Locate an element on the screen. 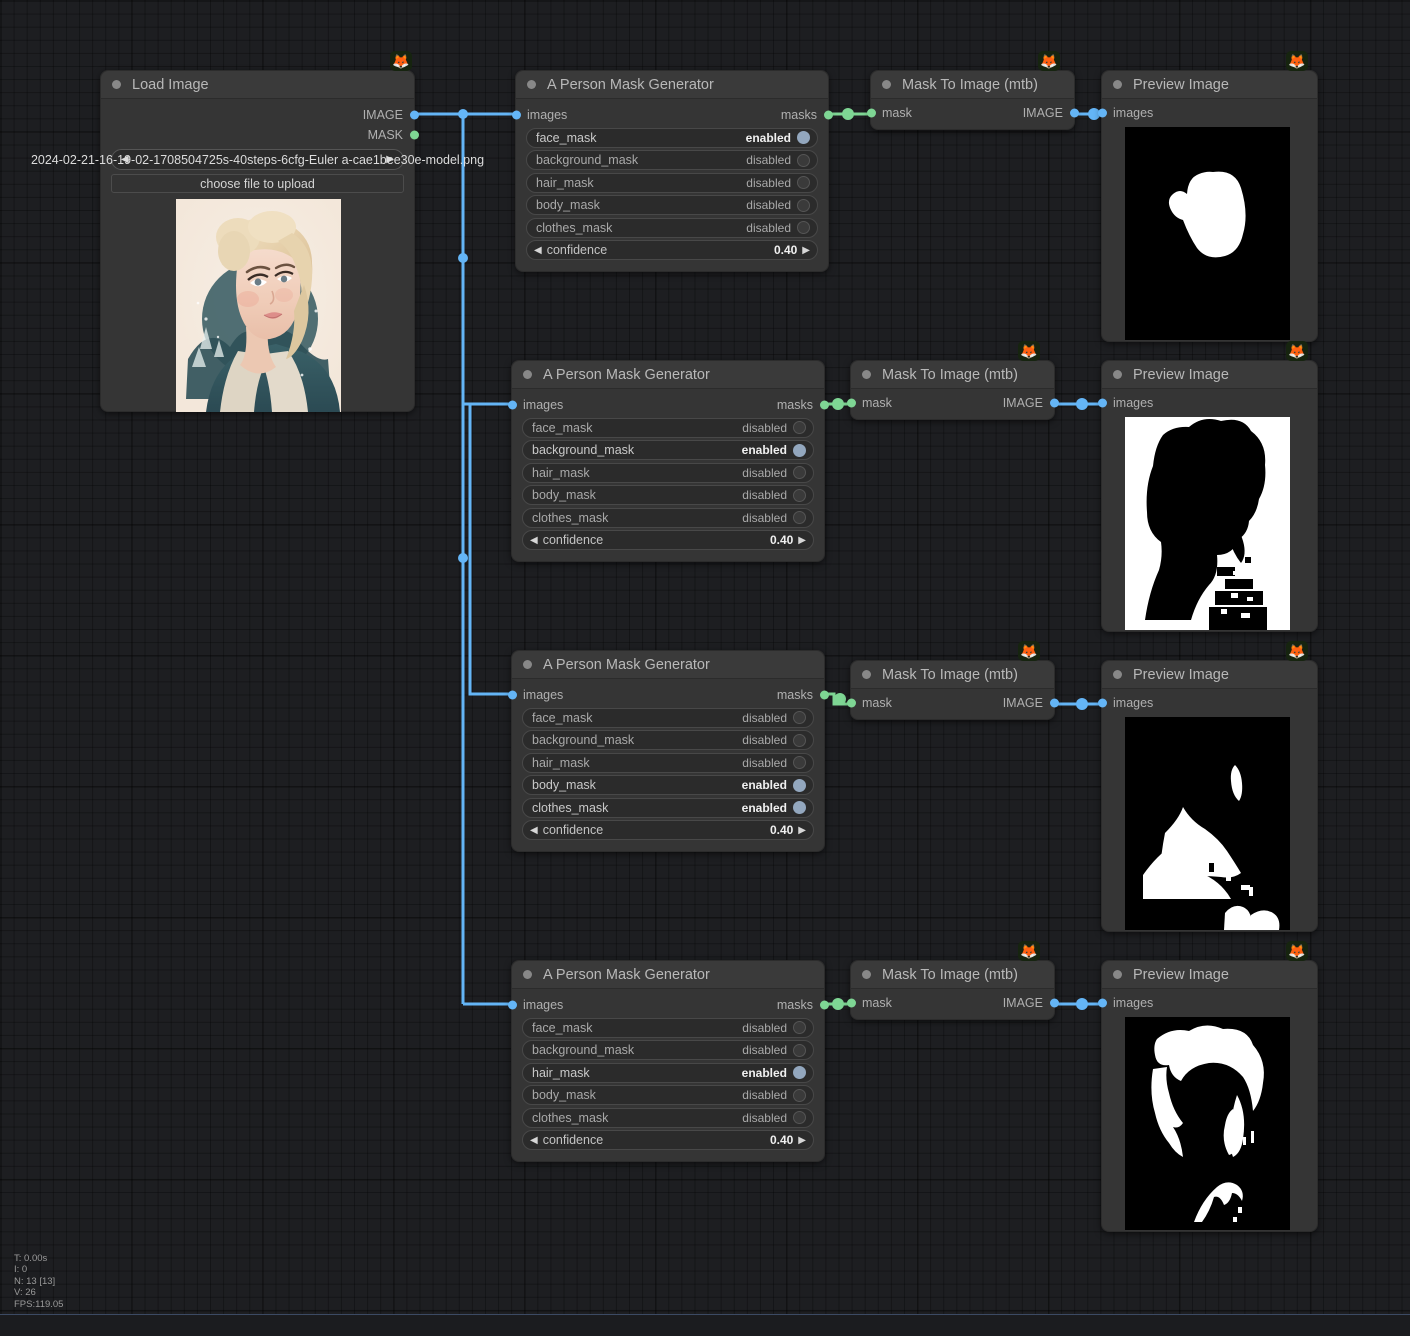 This screenshot has height=1336, width=1410. widget-body-mask: body_mask enabled is located at coordinates (668, 785).